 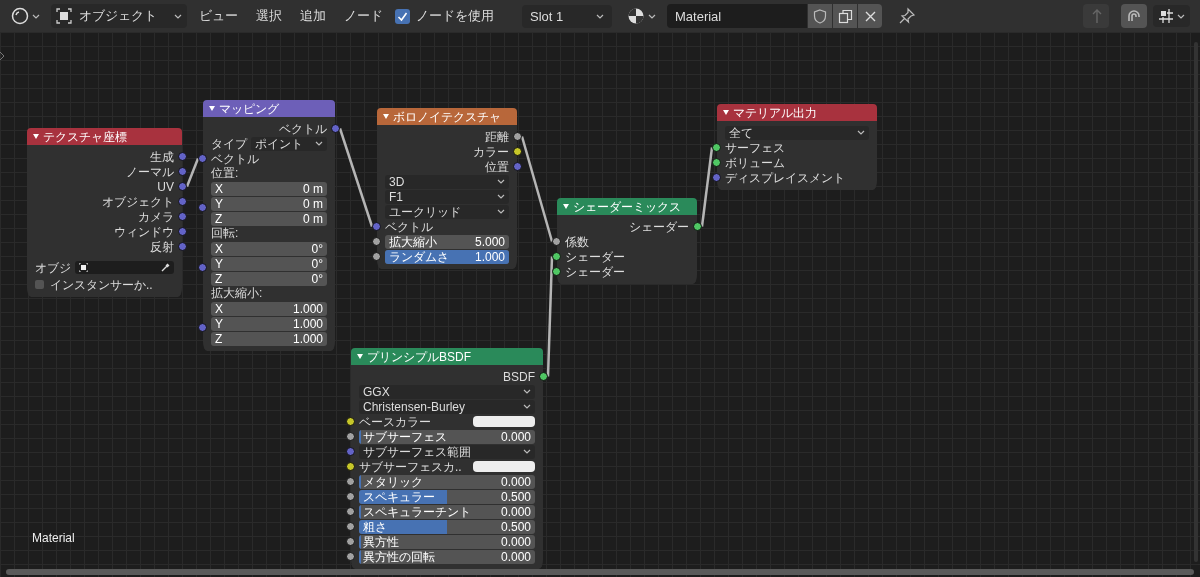 What do you see at coordinates (269, 324) in the screenshot?
I see `number-field: Y 1.000` at bounding box center [269, 324].